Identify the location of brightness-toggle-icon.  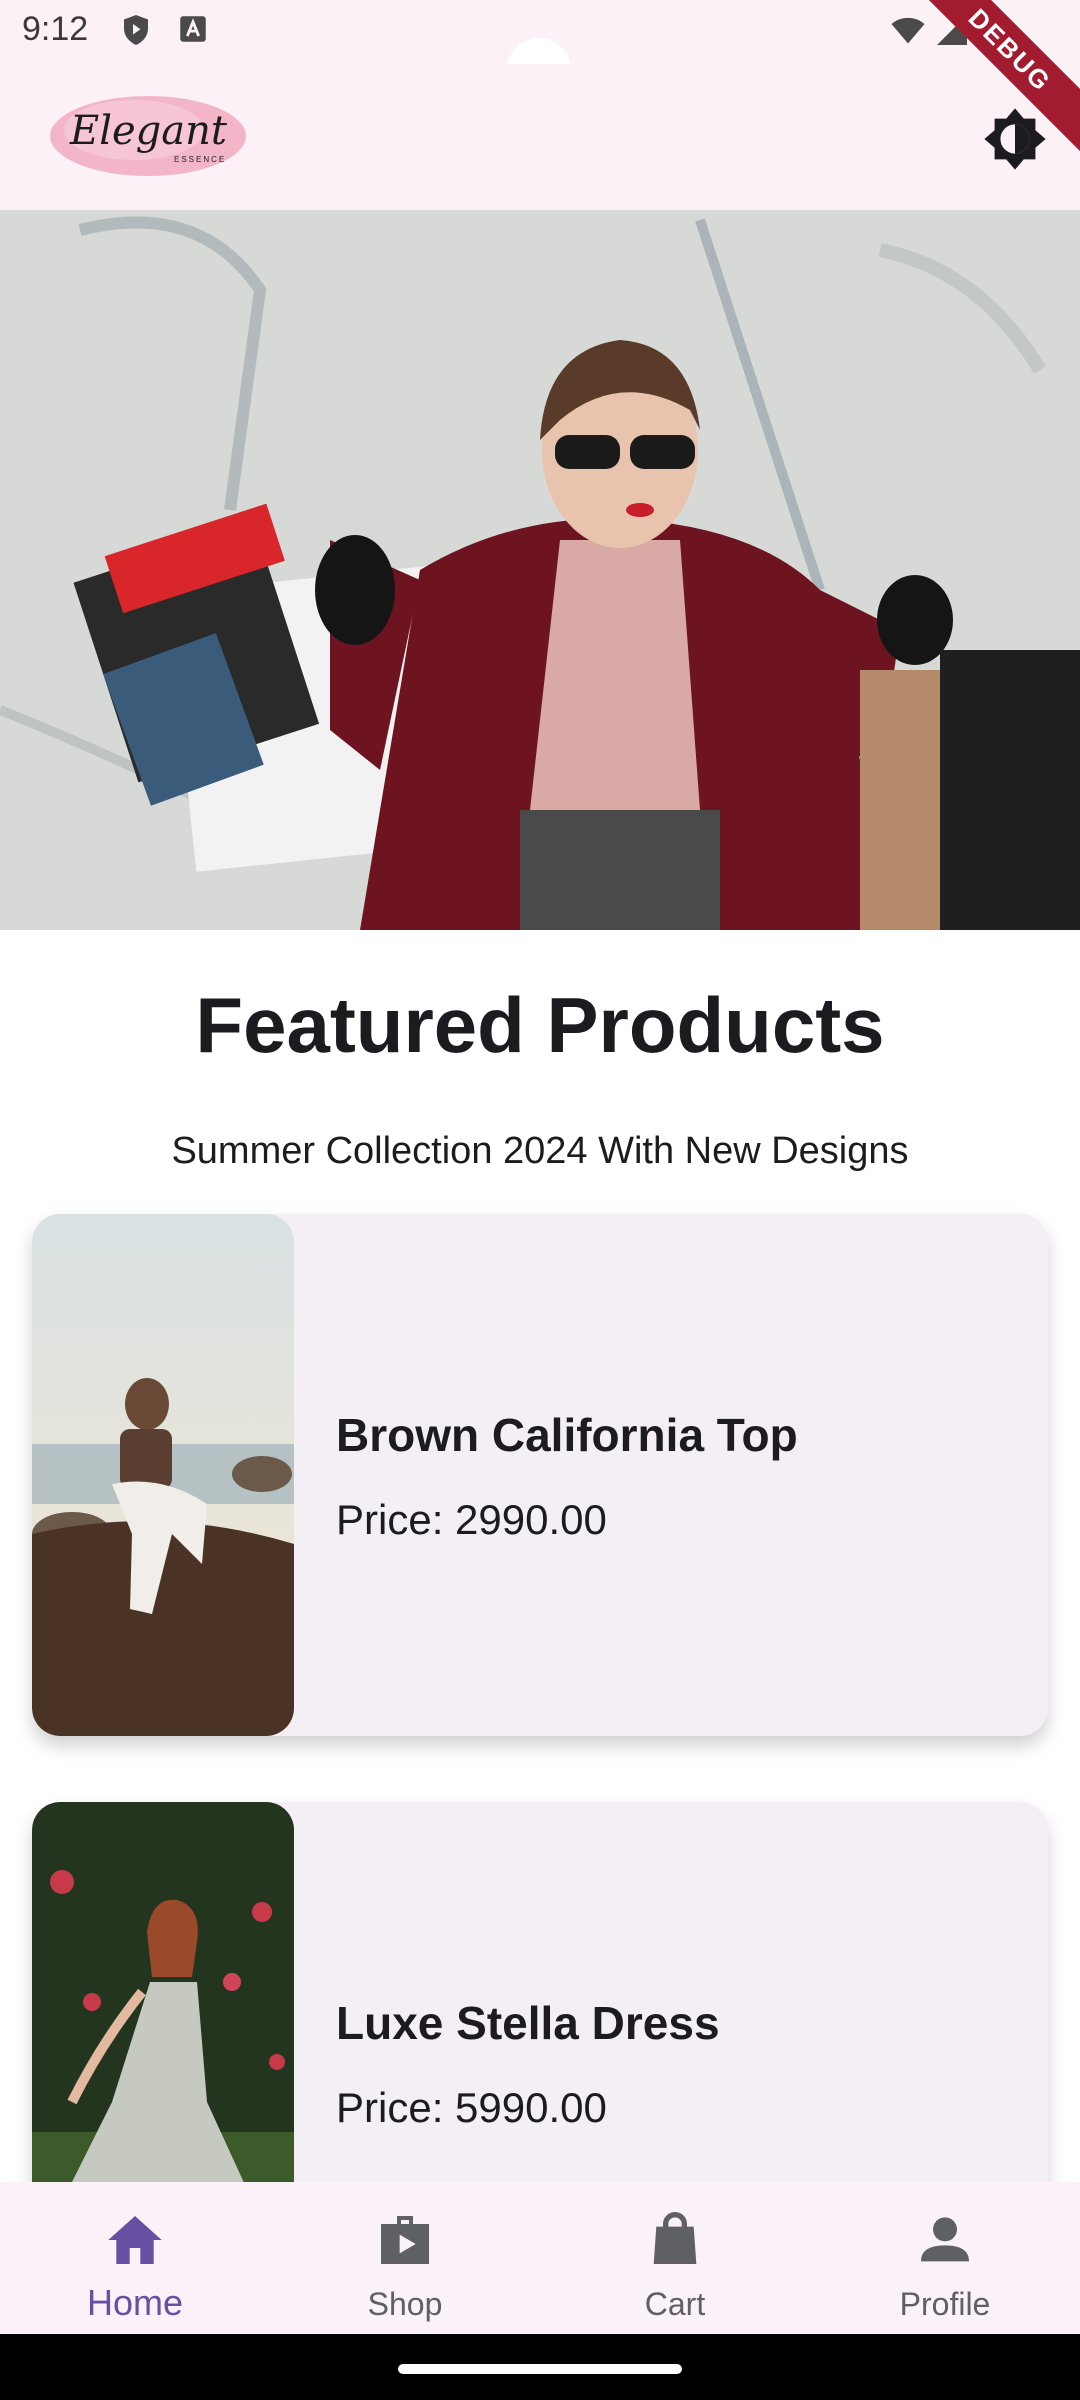
(1015, 139).